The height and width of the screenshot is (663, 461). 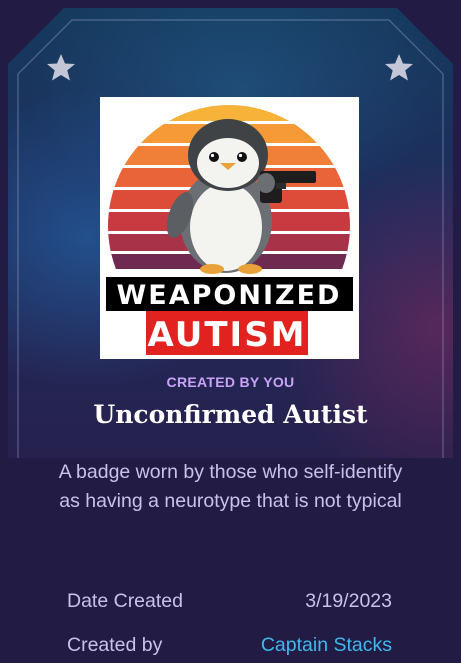 I want to click on image-text-weaponized: WEAPONIZED, so click(x=229, y=295).